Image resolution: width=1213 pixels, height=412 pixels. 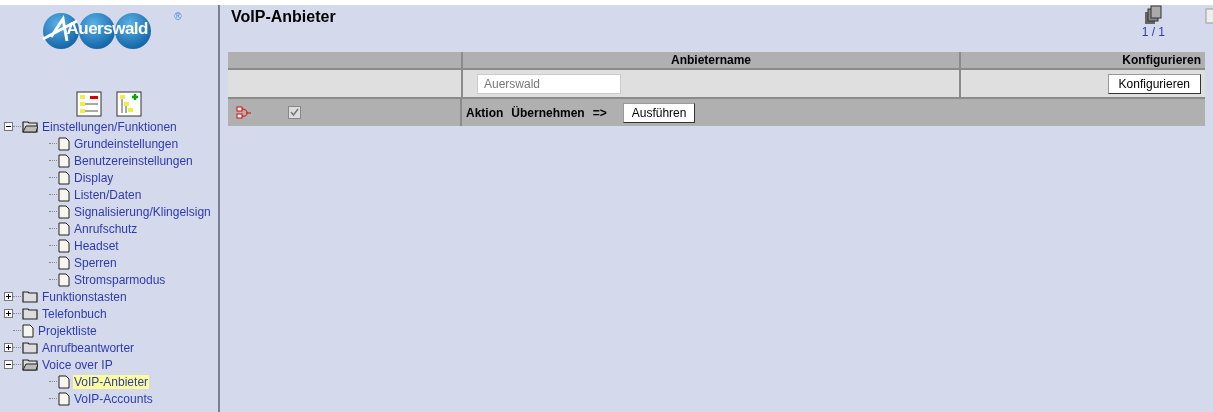 I want to click on configure-button: Konfigurieren, so click(x=1154, y=83).